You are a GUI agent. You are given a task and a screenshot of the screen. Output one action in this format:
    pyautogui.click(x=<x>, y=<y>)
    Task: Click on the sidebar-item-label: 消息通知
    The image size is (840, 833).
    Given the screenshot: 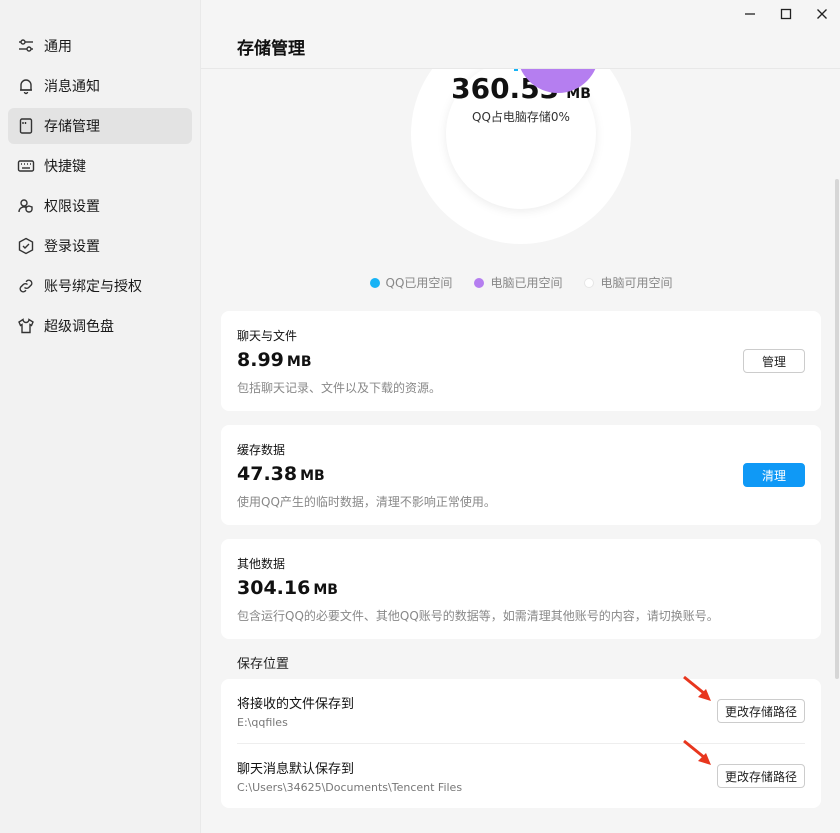 What is the action you would take?
    pyautogui.click(x=72, y=87)
    